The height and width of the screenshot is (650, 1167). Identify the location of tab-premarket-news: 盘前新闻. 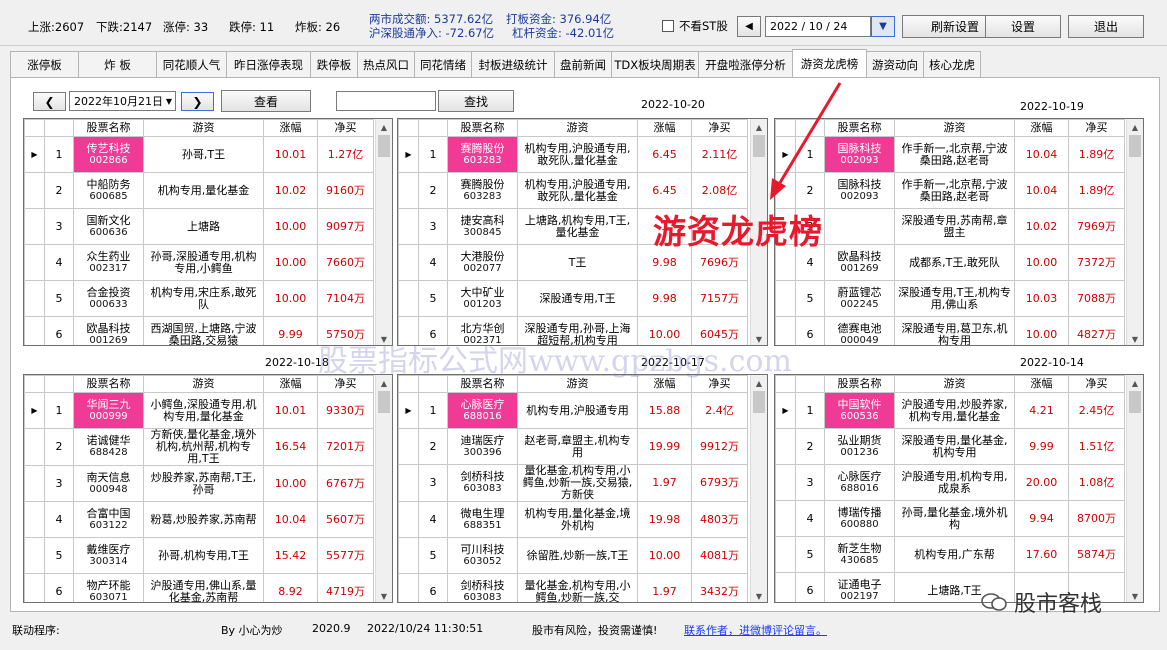
(583, 64).